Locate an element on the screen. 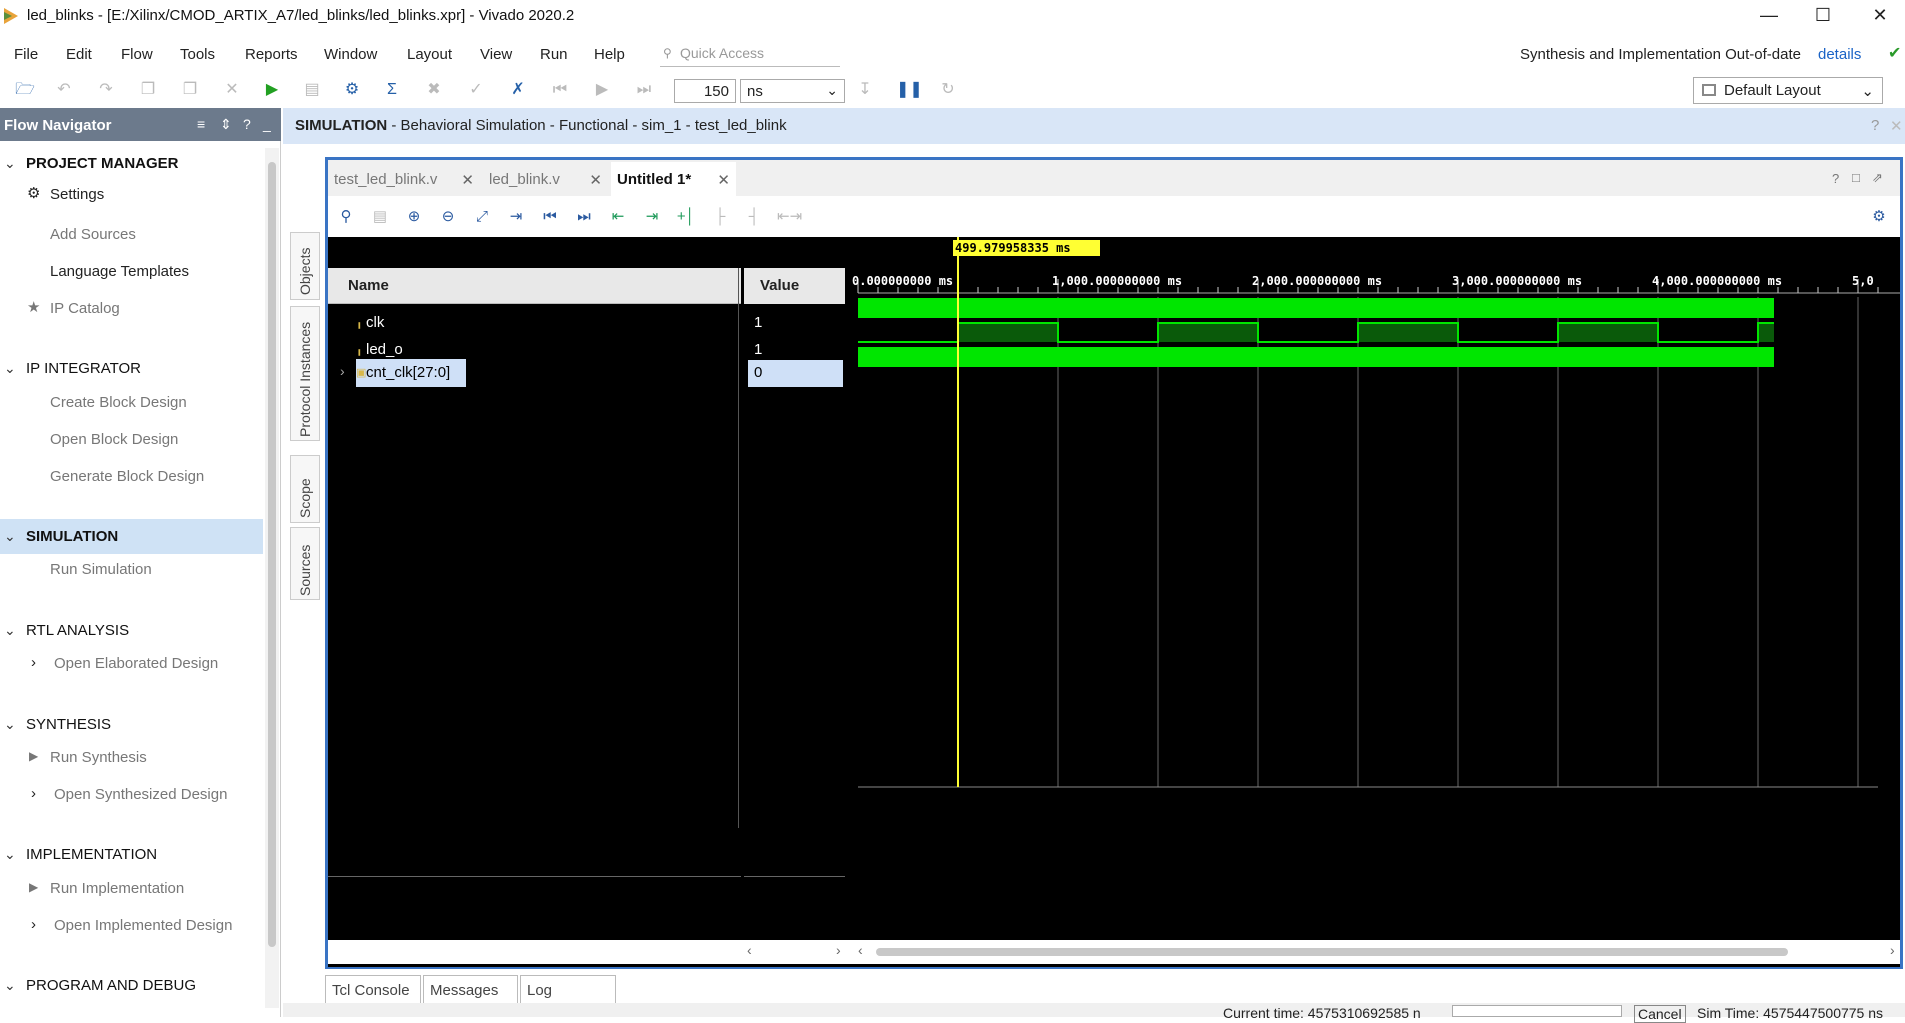  layout-select: Default Layout ⌄ is located at coordinates (1788, 90).